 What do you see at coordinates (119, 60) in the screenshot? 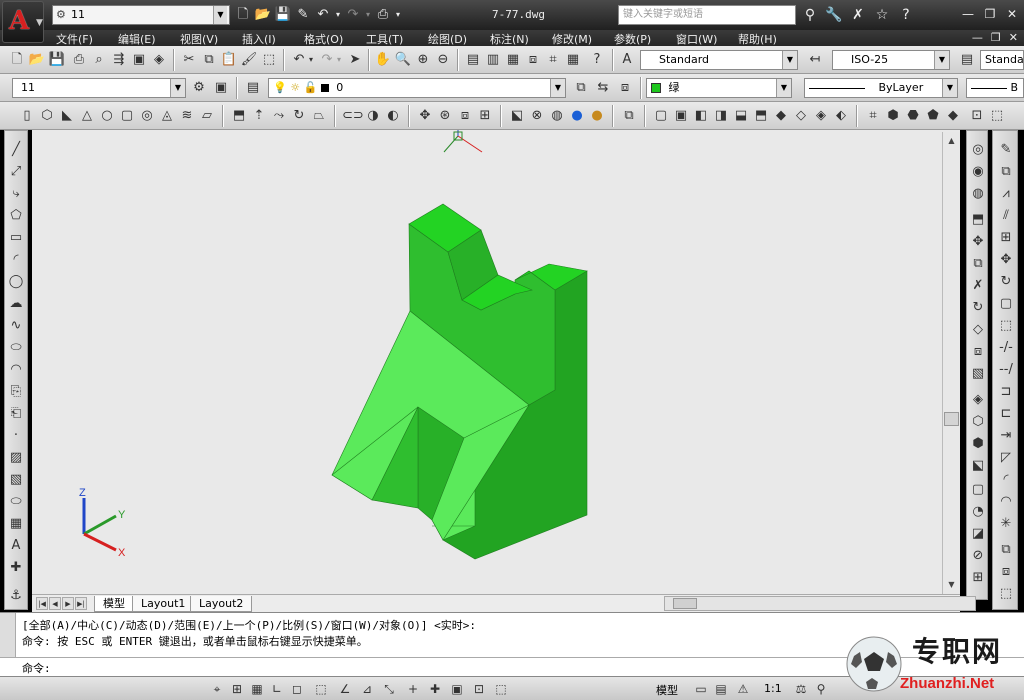
I see `publish-icon: ⇶` at bounding box center [119, 60].